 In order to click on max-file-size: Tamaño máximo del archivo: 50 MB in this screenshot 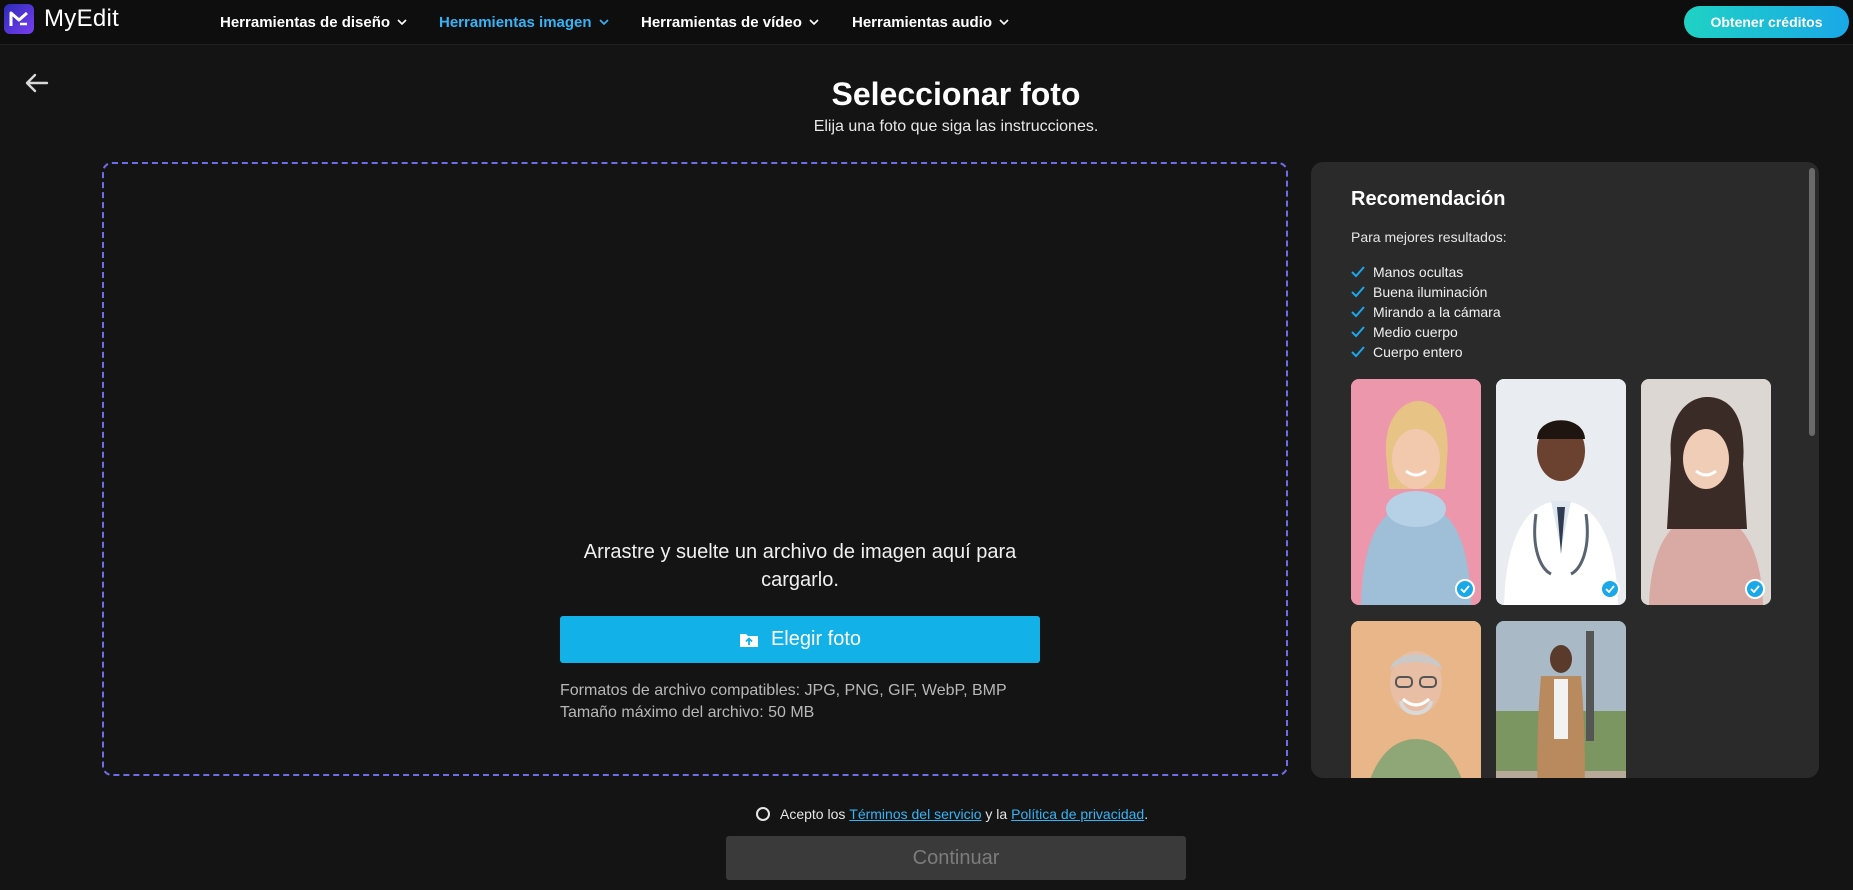, I will do `click(687, 712)`.